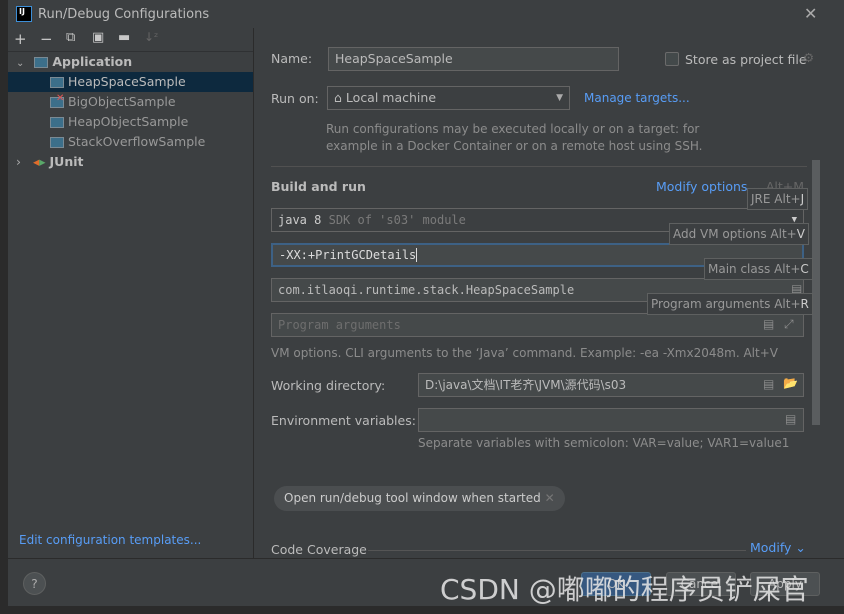 Image resolution: width=844 pixels, height=614 pixels. What do you see at coordinates (319, 549) in the screenshot?
I see `code-coverage-label: Code Coverage` at bounding box center [319, 549].